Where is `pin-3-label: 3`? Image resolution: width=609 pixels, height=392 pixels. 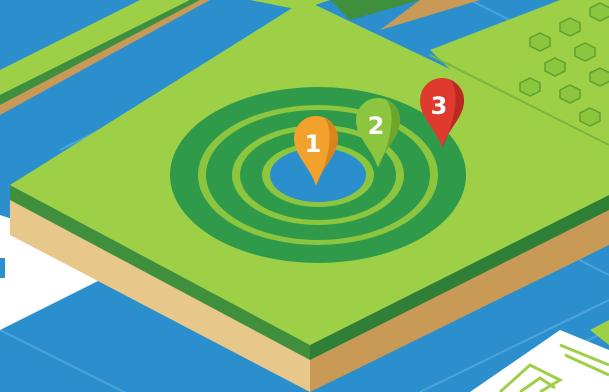
pin-3-label: 3 is located at coordinates (439, 106).